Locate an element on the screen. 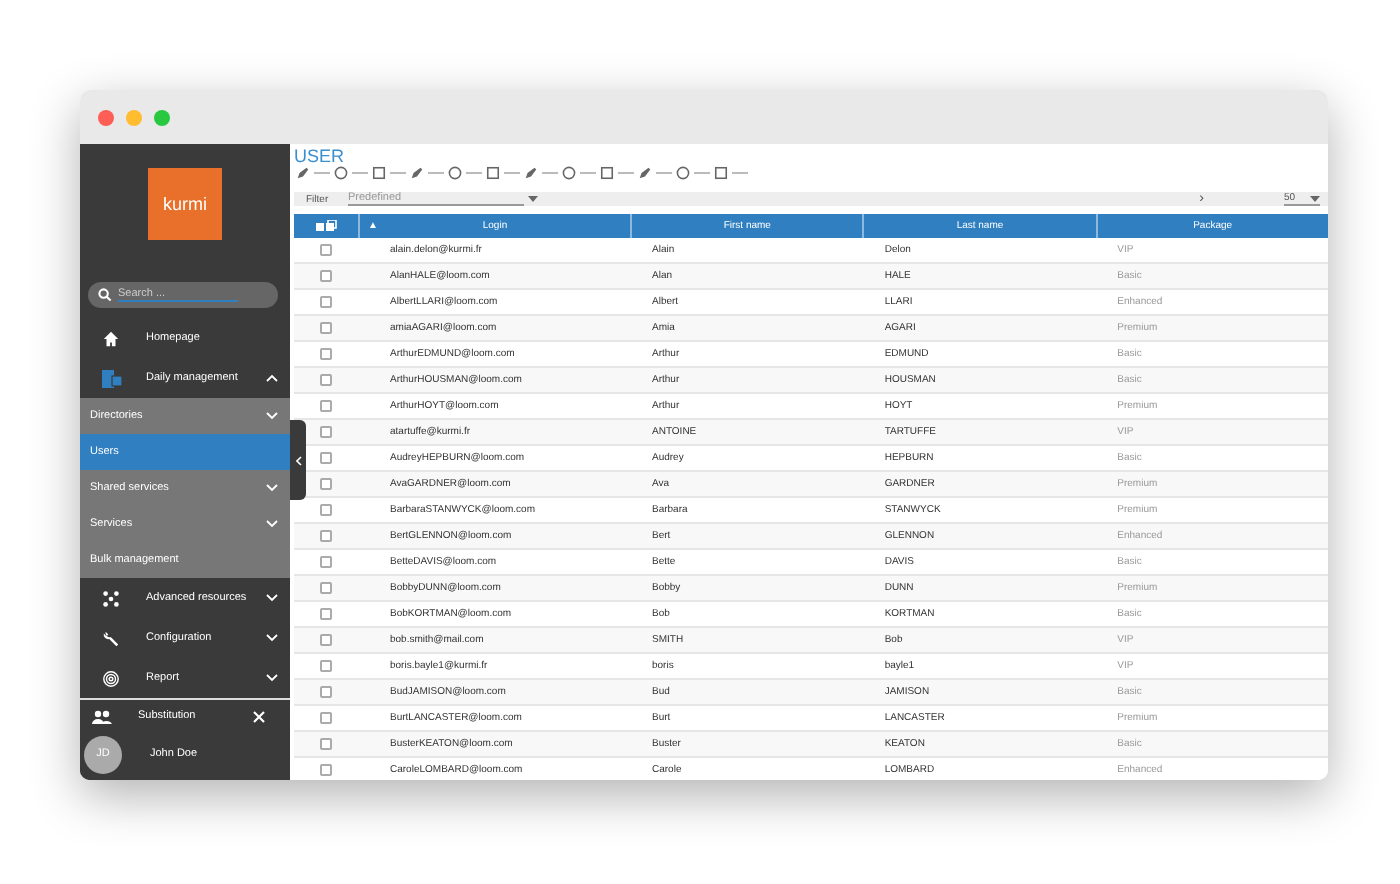 Image resolution: width=1400 pixels, height=884 pixels. minimize-window-button is located at coordinates (134, 117).